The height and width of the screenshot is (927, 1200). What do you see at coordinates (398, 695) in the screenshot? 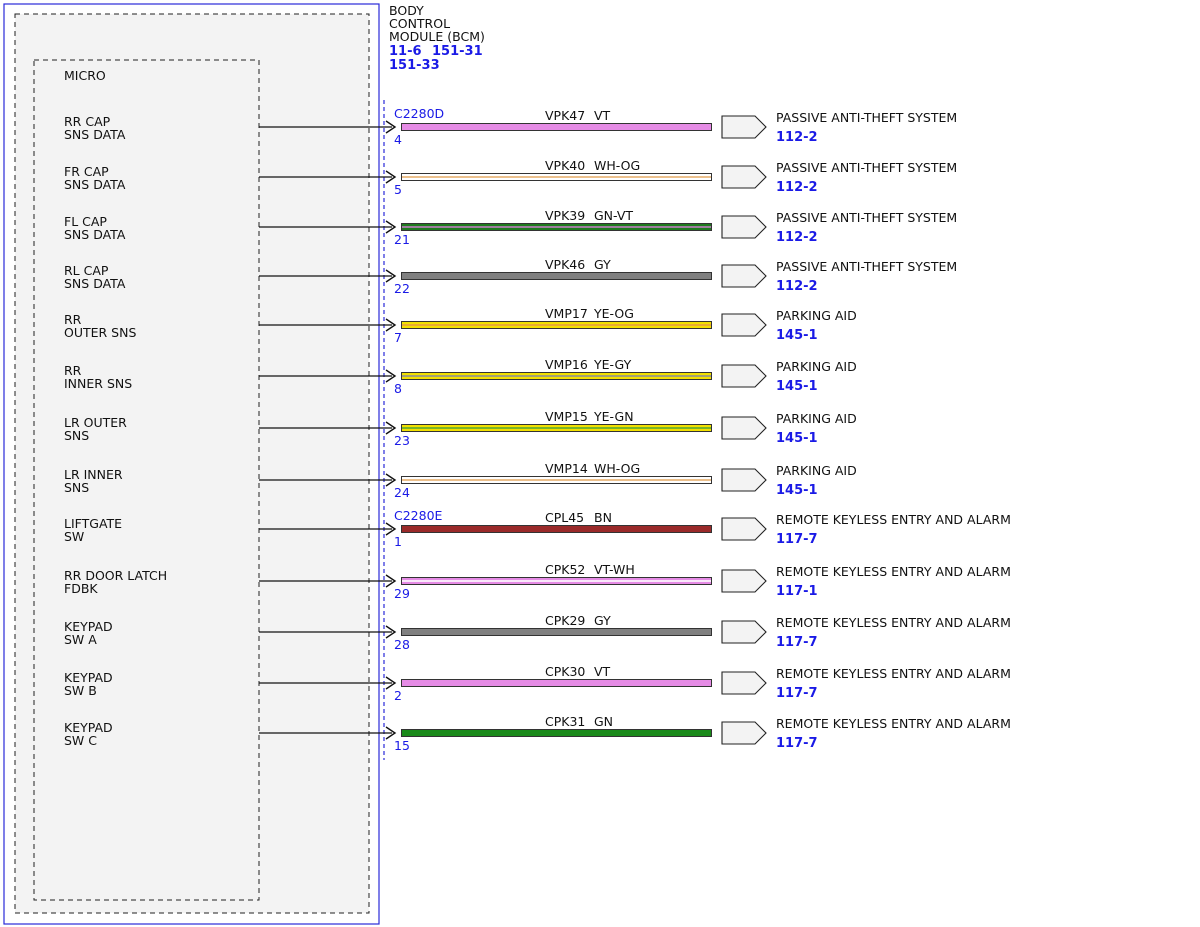
I see `pin-number: 2` at bounding box center [398, 695].